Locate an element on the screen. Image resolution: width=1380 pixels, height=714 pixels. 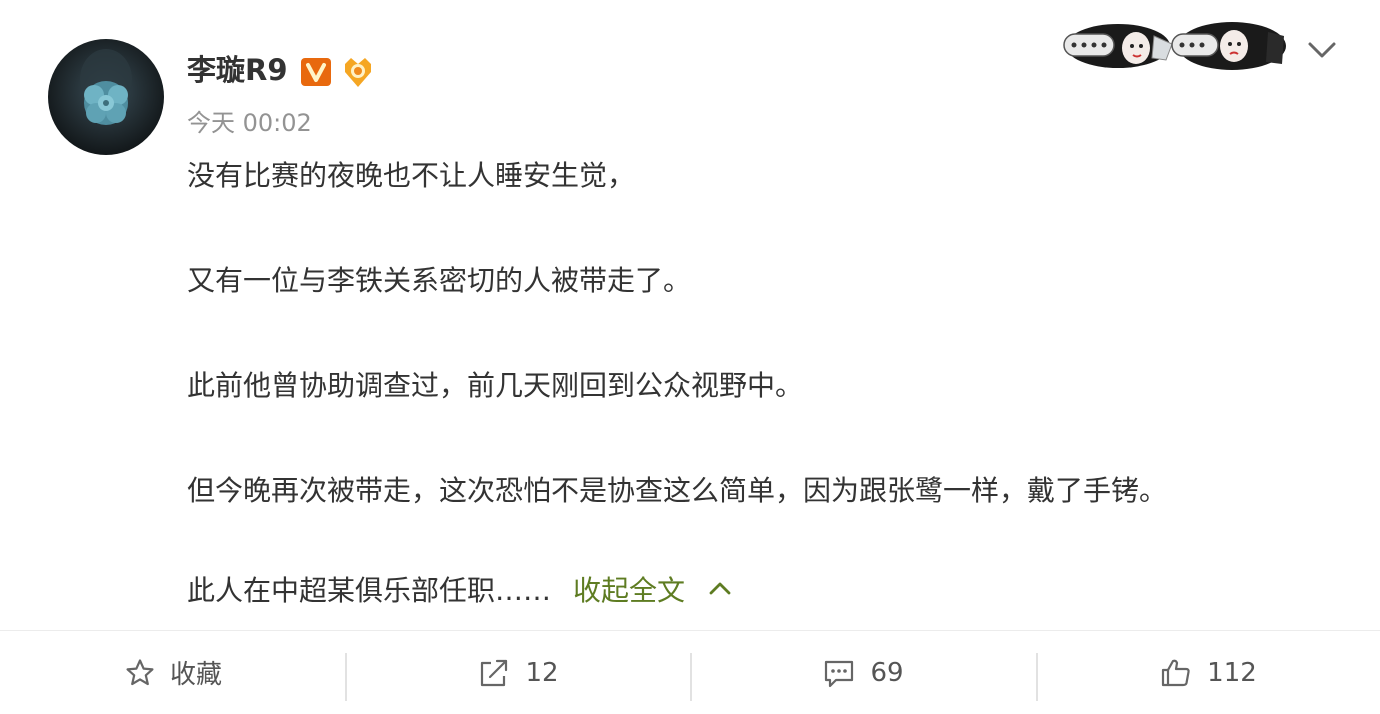
chevron-down-icon is located at coordinates (1322, 50).